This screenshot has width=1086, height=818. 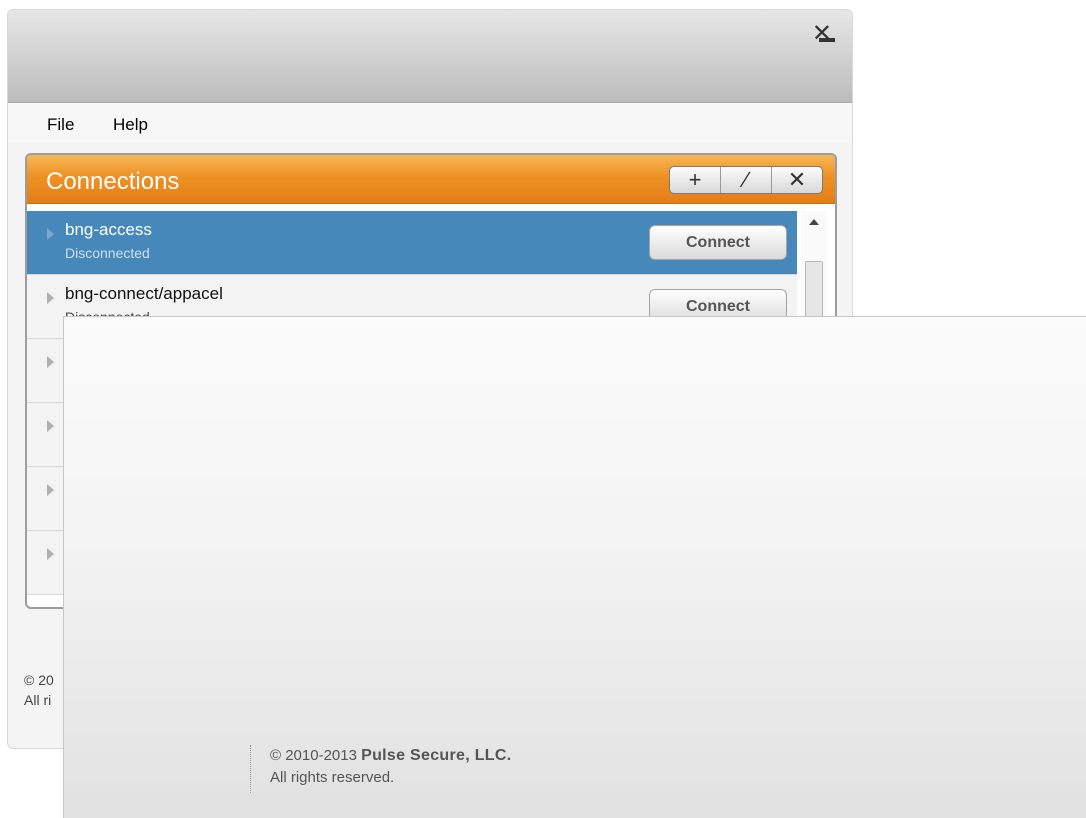 What do you see at coordinates (107, 253) in the screenshot?
I see `connection-status: Disconnected` at bounding box center [107, 253].